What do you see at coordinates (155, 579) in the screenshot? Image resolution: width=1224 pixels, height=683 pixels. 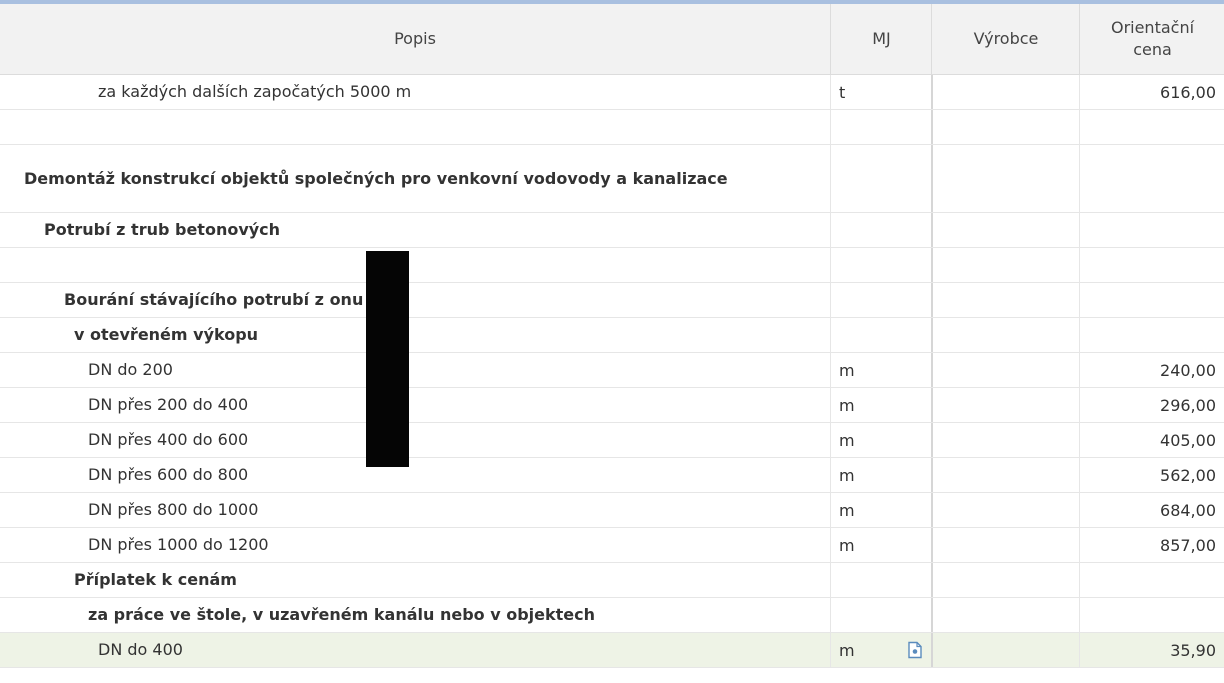 I see `popis-text: Příplatek k cenám` at bounding box center [155, 579].